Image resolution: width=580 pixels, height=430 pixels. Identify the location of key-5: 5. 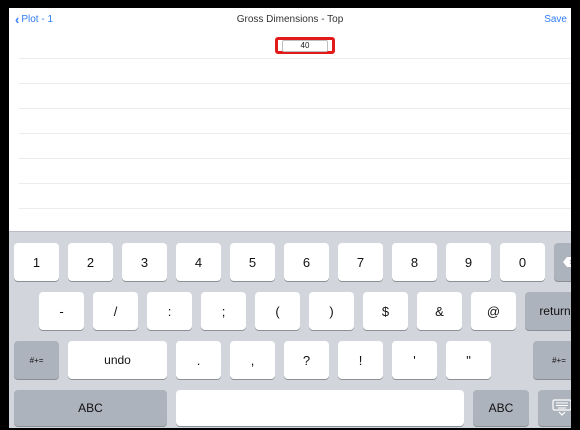
(252, 262).